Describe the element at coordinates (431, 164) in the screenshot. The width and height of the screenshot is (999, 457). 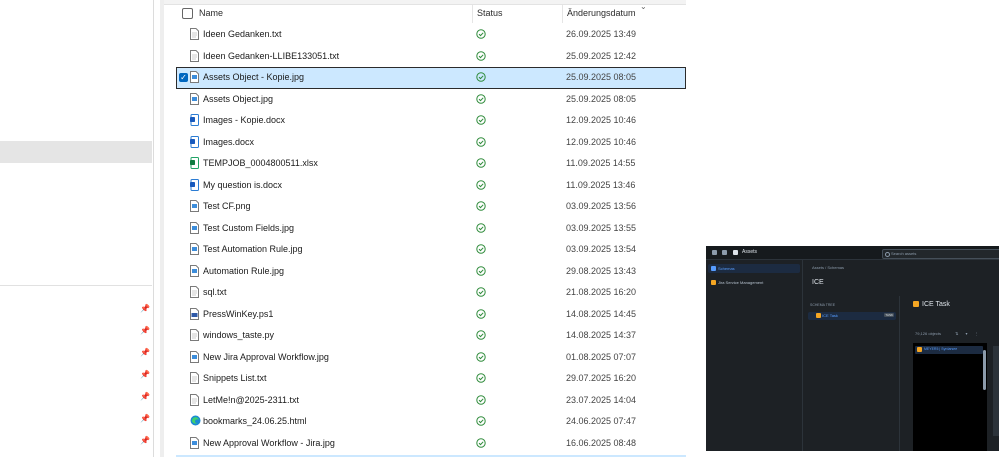
I see `file-row: TEMPJOB_0004800511.xlsx 11.09.2025 14:55` at that location.